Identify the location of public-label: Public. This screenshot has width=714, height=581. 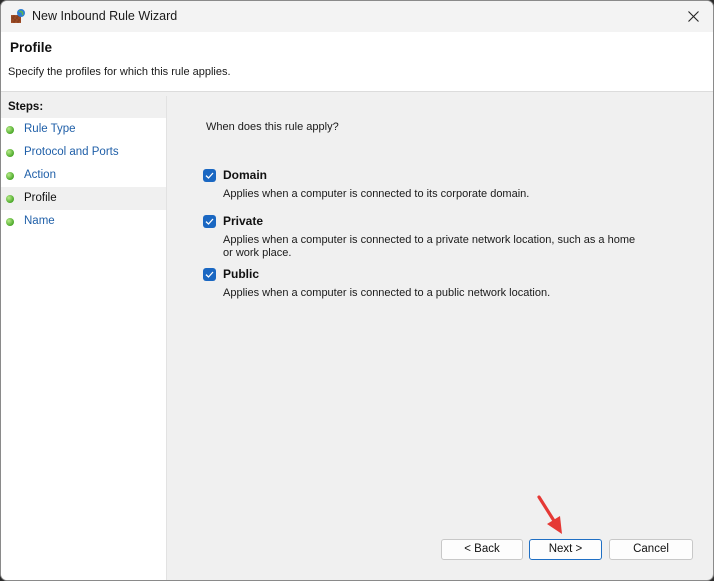
(241, 274).